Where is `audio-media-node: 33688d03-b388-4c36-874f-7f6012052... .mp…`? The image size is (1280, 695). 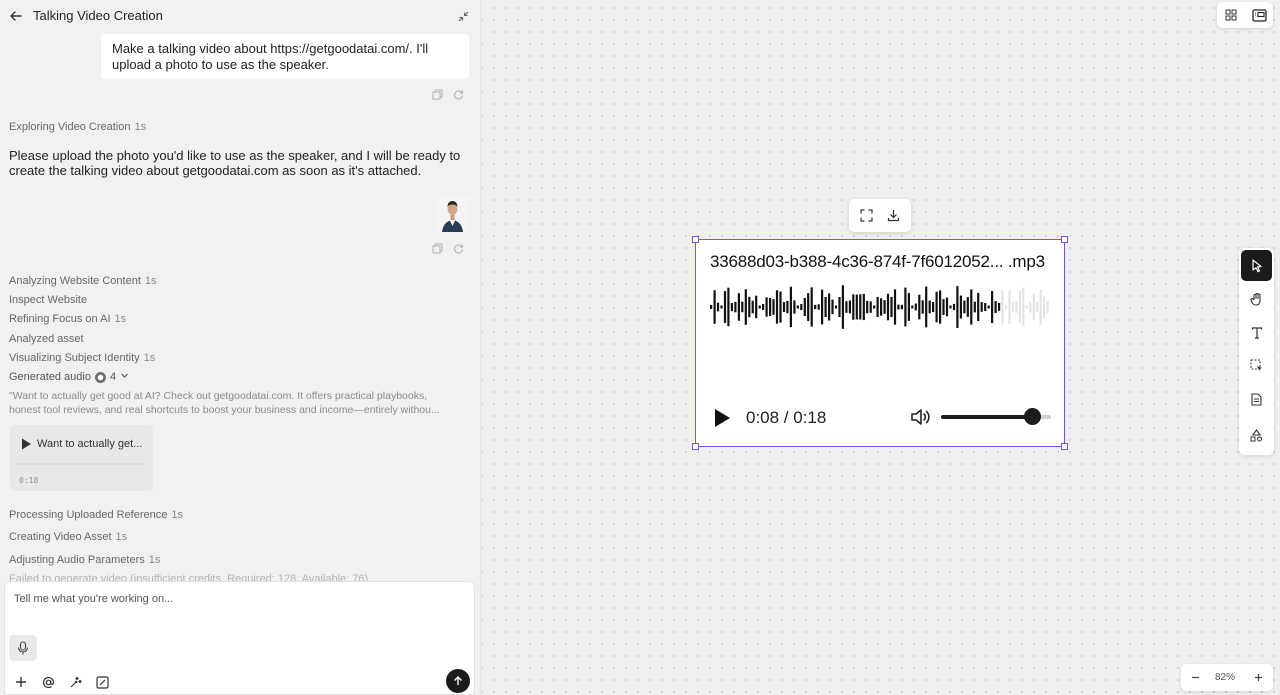
audio-media-node: 33688d03-b388-4c36-874f-7f6012052... .mp… is located at coordinates (880, 343).